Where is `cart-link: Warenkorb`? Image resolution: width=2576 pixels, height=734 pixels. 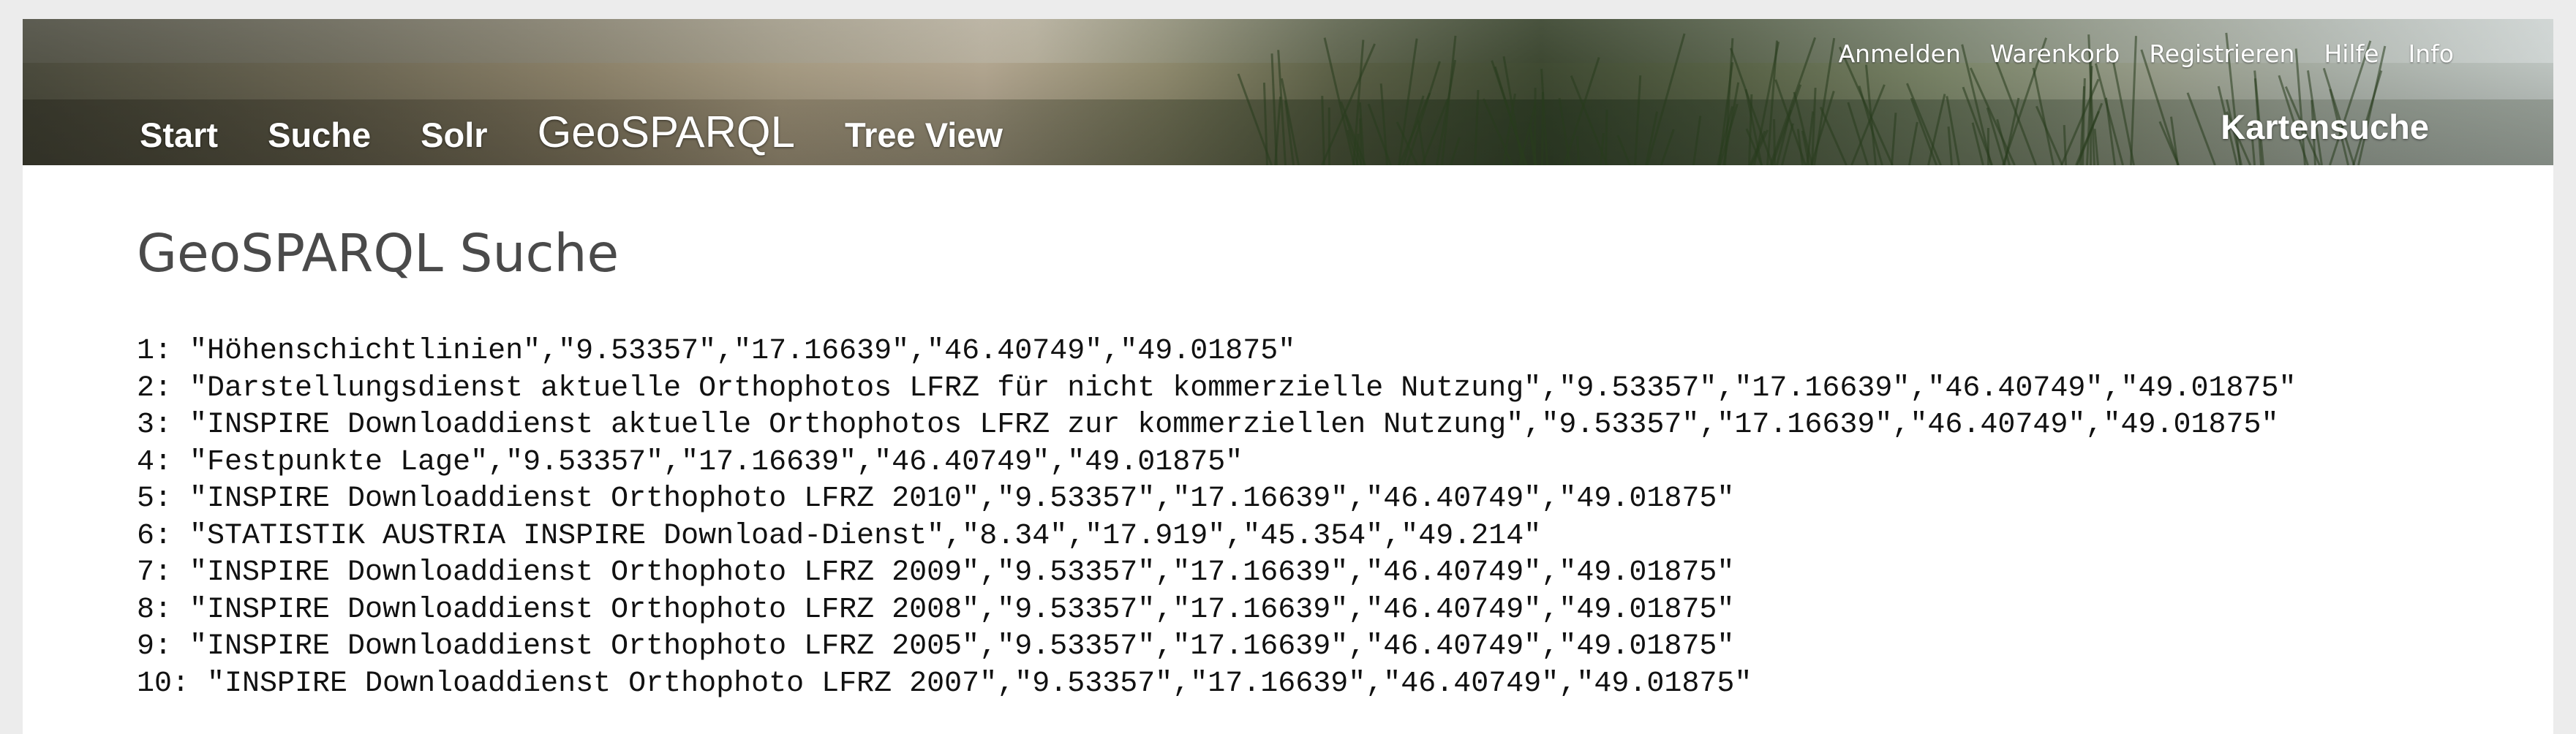 cart-link: Warenkorb is located at coordinates (2055, 53).